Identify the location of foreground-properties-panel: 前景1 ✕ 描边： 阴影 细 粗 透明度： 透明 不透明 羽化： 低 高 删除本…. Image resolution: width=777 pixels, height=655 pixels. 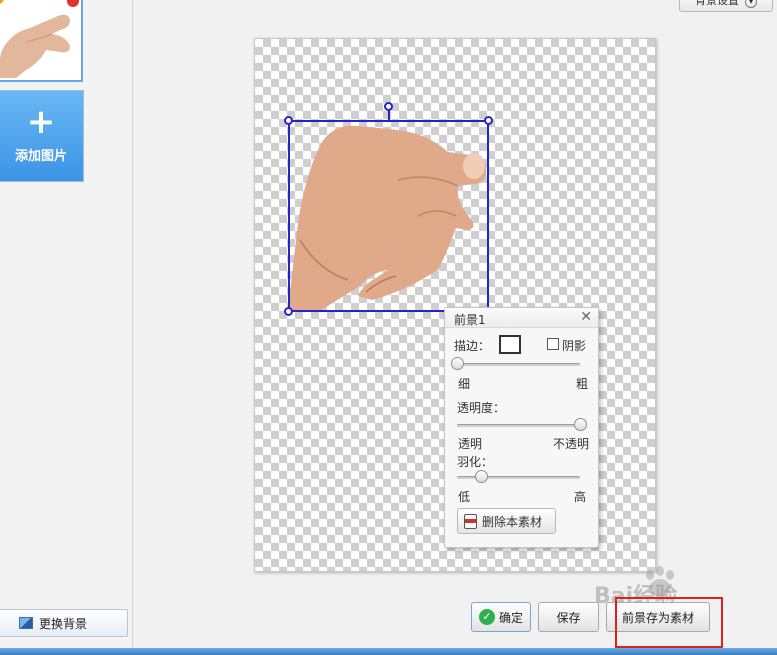
(521, 427).